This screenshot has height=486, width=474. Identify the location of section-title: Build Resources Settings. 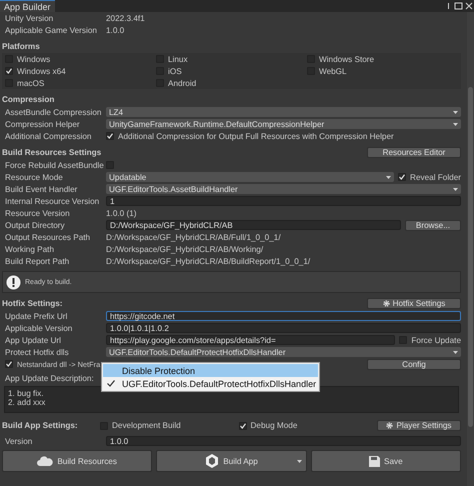
(52, 152).